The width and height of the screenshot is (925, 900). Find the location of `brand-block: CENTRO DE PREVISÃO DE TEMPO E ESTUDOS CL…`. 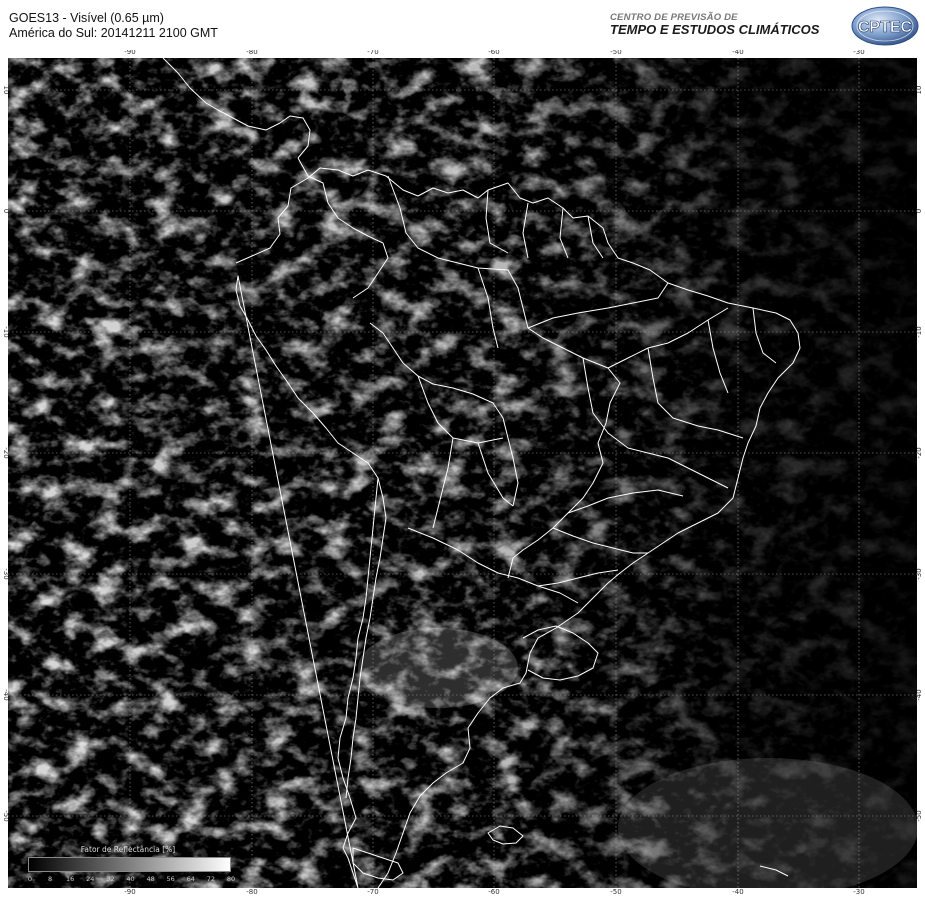

brand-block: CENTRO DE PREVISÃO DE TEMPO E ESTUDOS CL… is located at coordinates (714, 24).